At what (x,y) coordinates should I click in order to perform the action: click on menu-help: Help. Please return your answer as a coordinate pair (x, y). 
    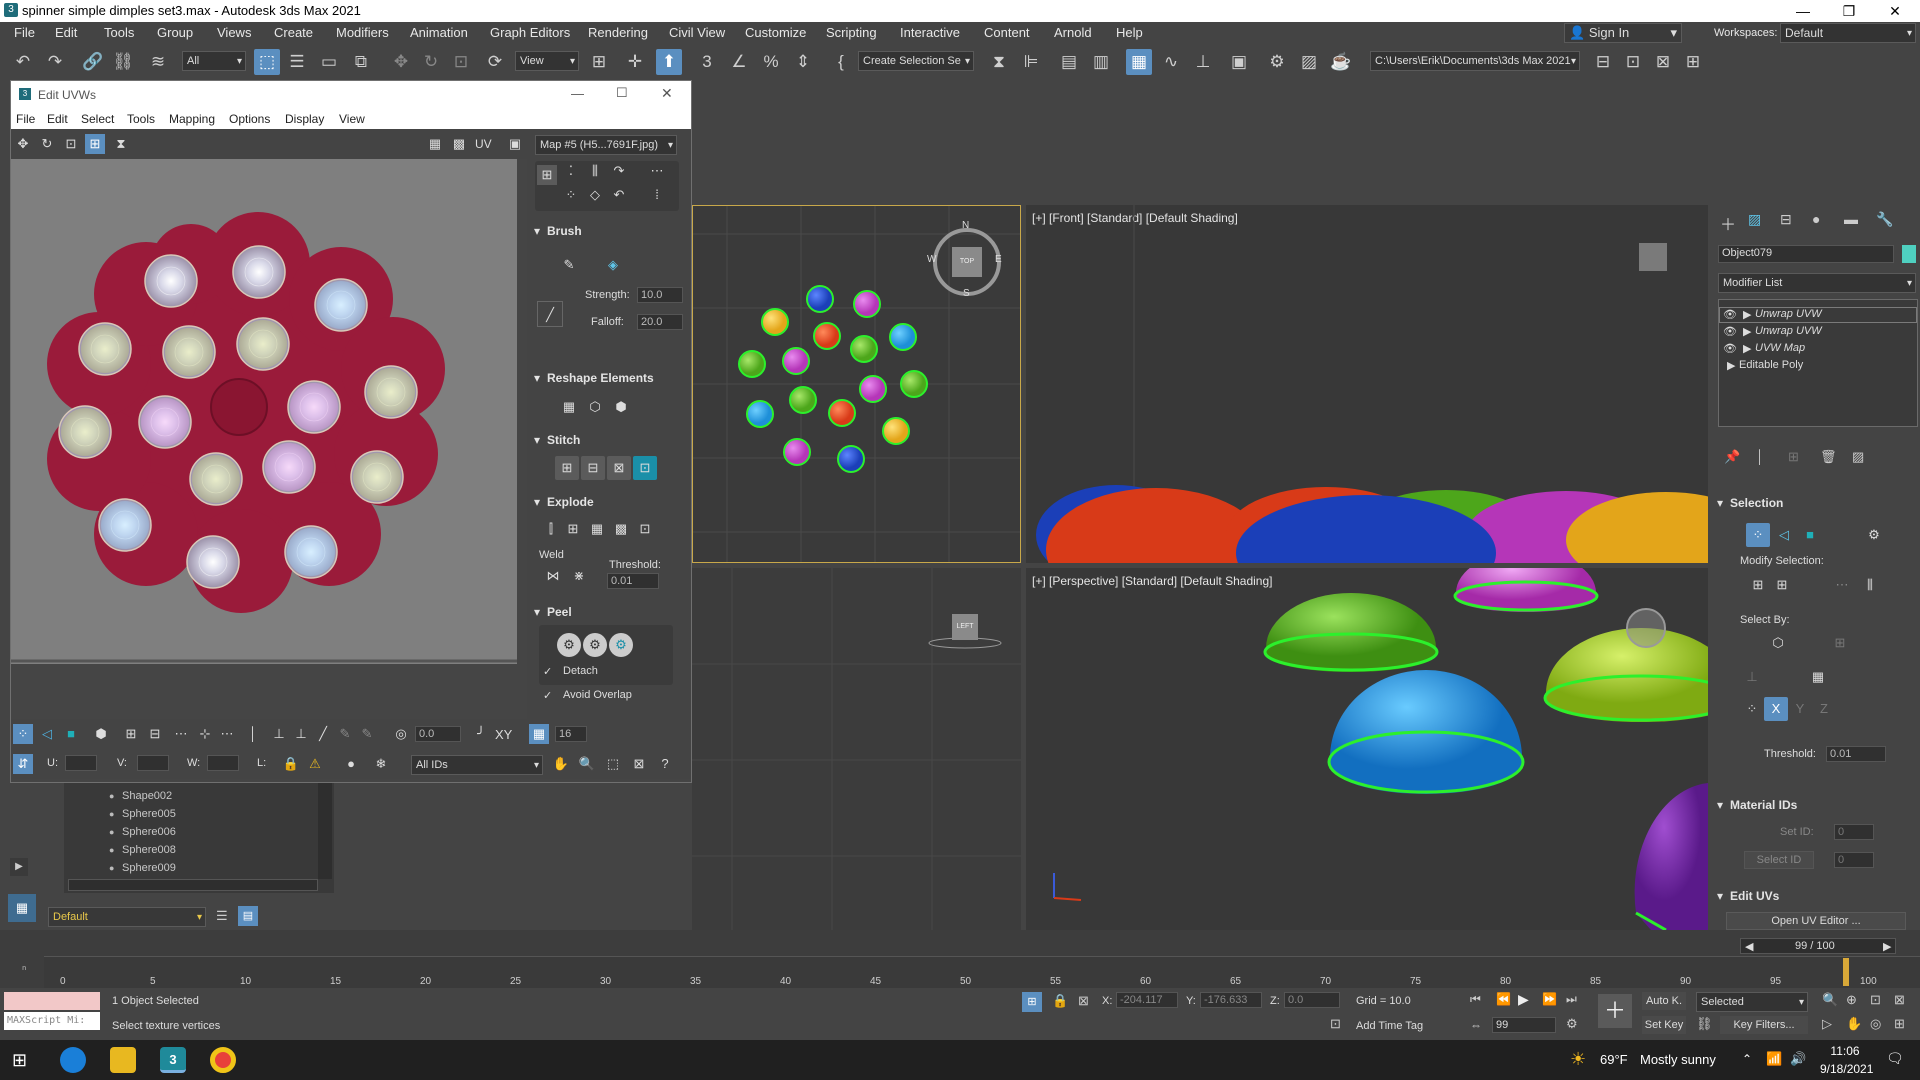
    Looking at the image, I should click on (1129, 32).